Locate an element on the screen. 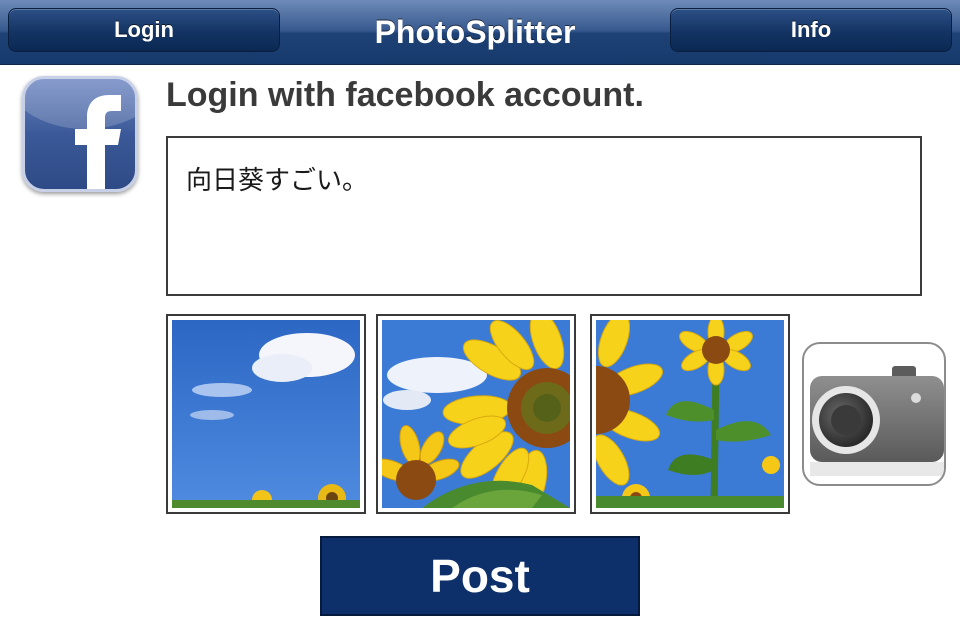  login-button-label: Login is located at coordinates (144, 29).